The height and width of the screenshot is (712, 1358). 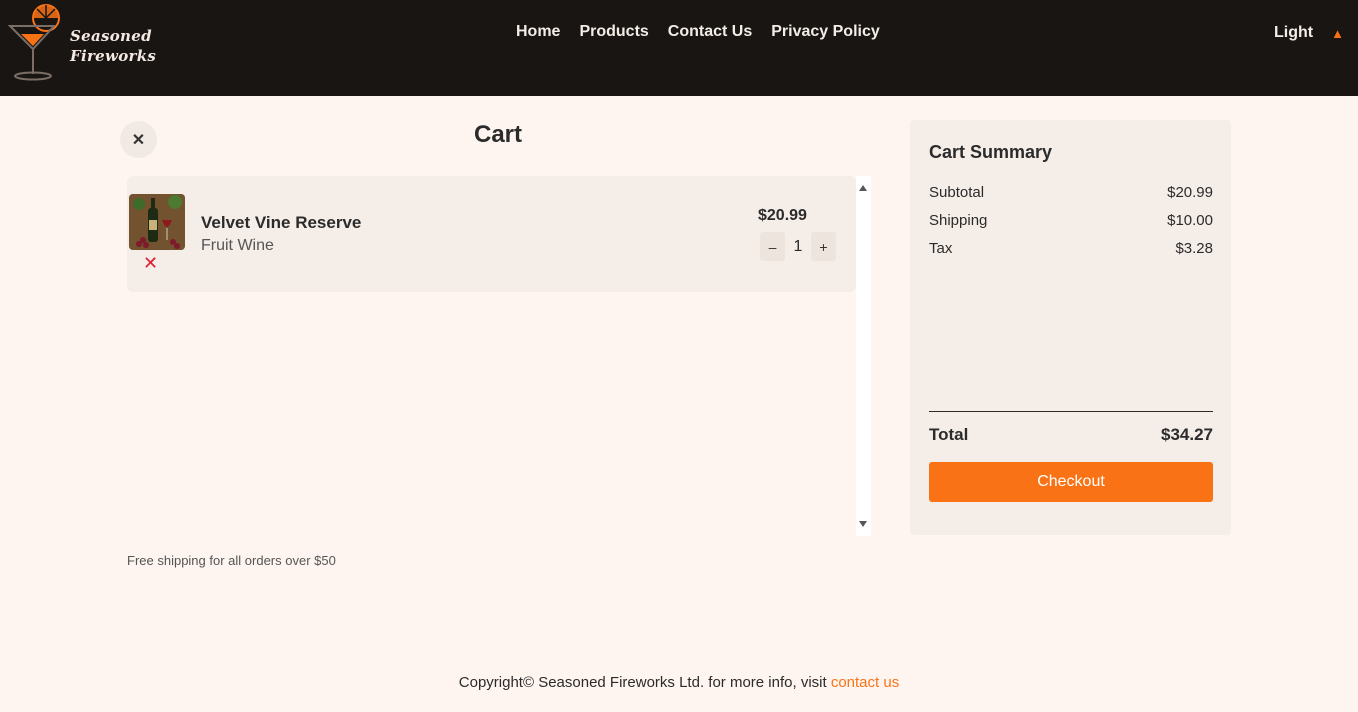 I want to click on checkout-button: Checkout, so click(x=1071, y=482).